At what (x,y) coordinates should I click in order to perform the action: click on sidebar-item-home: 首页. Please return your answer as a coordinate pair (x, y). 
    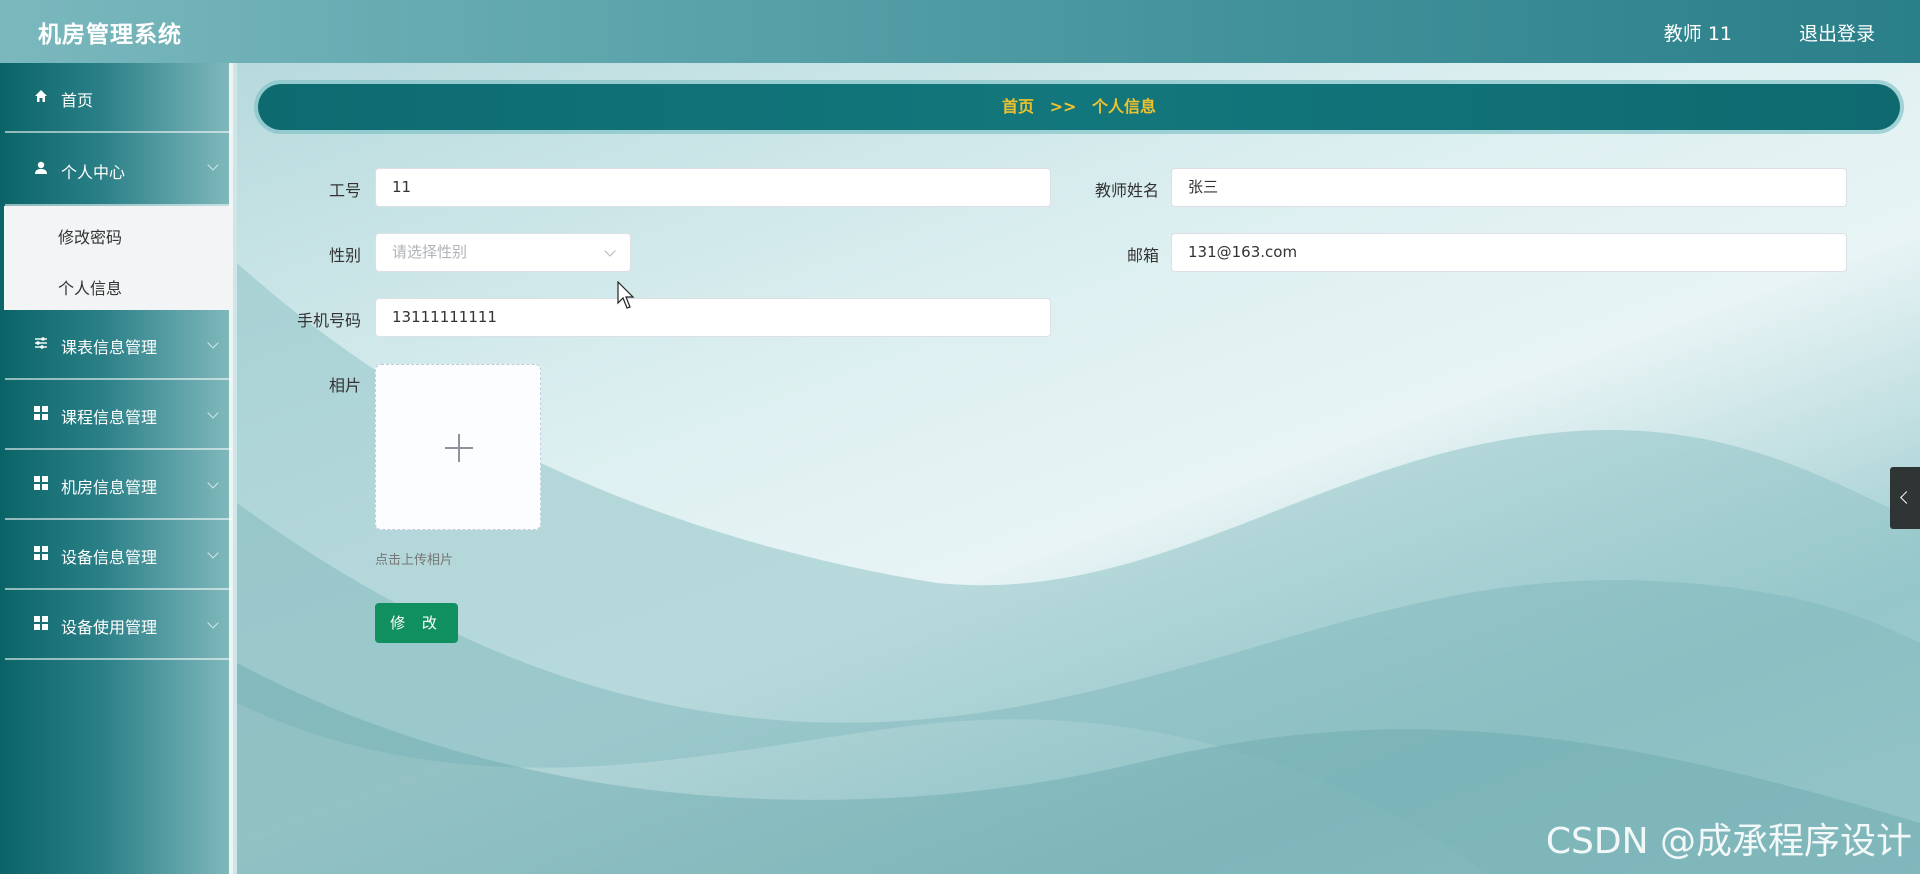
    Looking at the image, I should click on (118, 98).